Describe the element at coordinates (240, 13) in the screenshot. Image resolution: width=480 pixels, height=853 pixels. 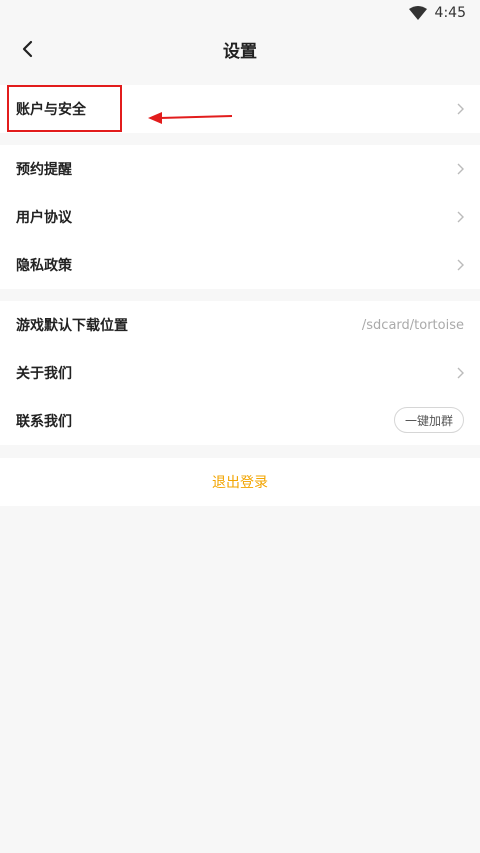
I see `status-bar: 4:45` at that location.